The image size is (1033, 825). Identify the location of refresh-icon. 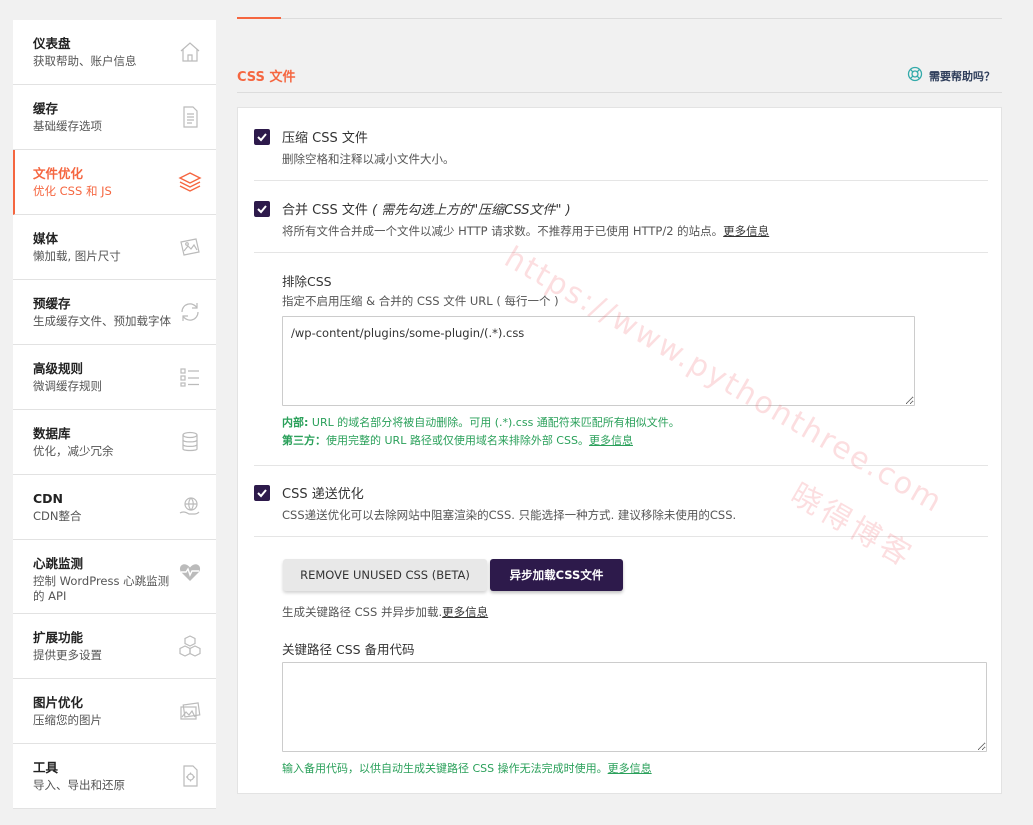
(190, 312).